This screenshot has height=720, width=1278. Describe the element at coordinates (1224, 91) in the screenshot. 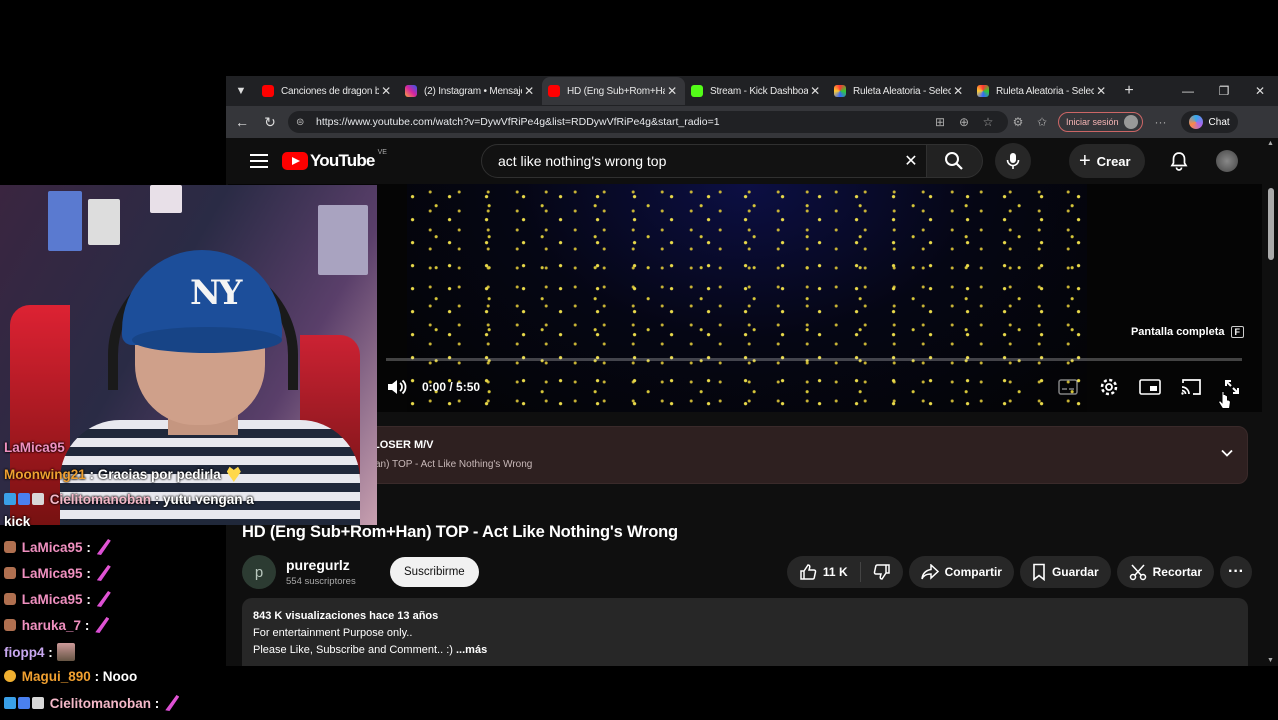

I see `restore-icon: ❐` at that location.